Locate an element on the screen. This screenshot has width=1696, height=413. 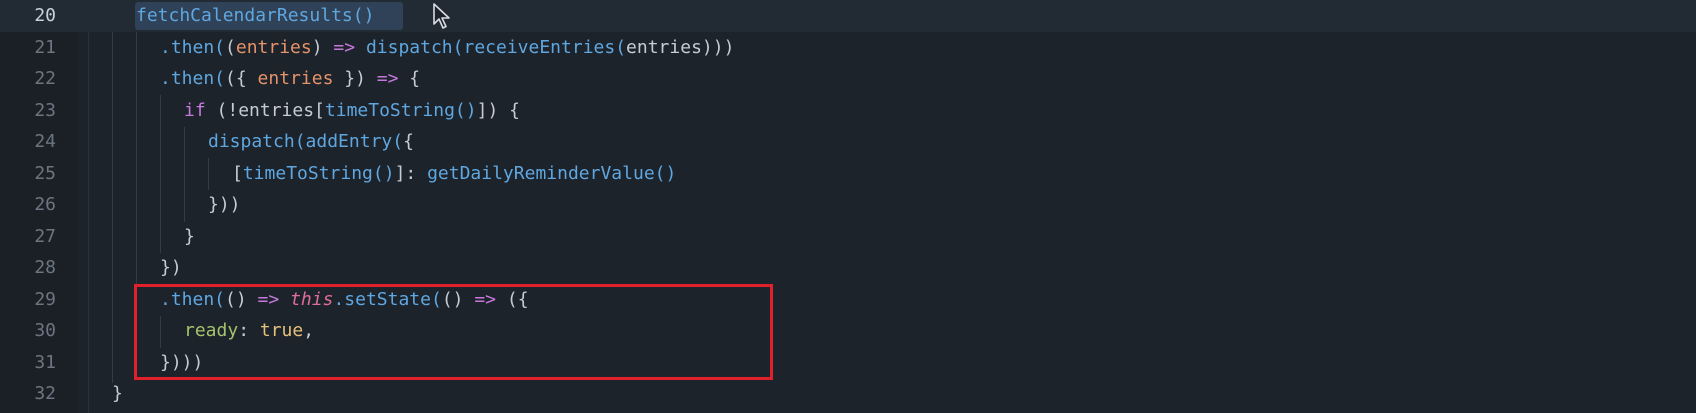
code-token: (!entries[ is located at coordinates (270, 110).